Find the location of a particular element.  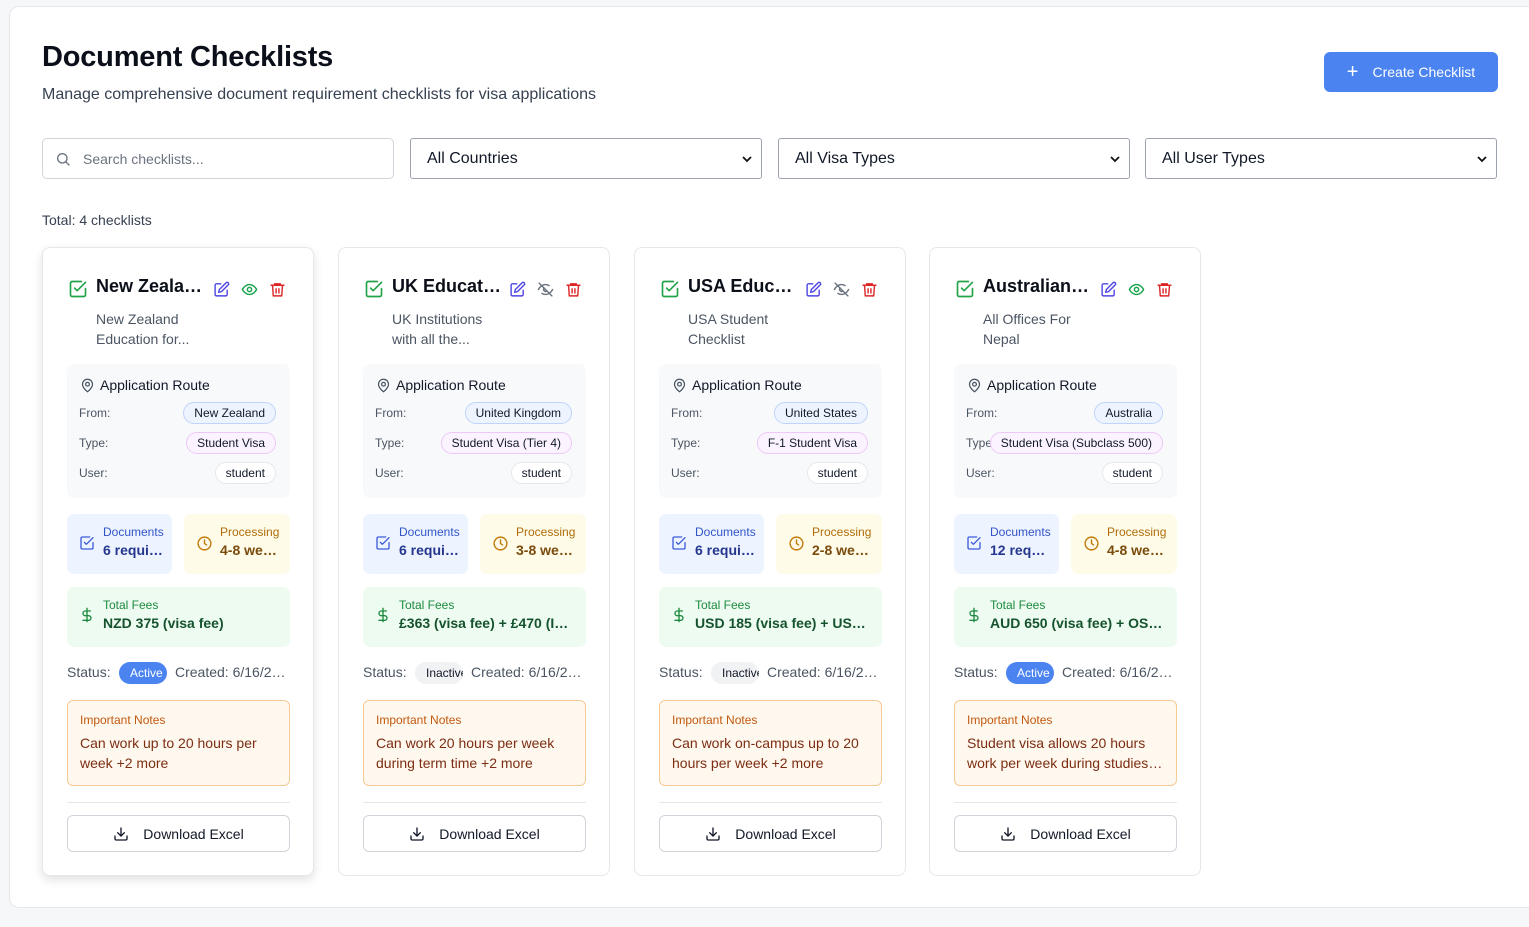

route-type-row: Type: Student Visa is located at coordinates (177, 443).